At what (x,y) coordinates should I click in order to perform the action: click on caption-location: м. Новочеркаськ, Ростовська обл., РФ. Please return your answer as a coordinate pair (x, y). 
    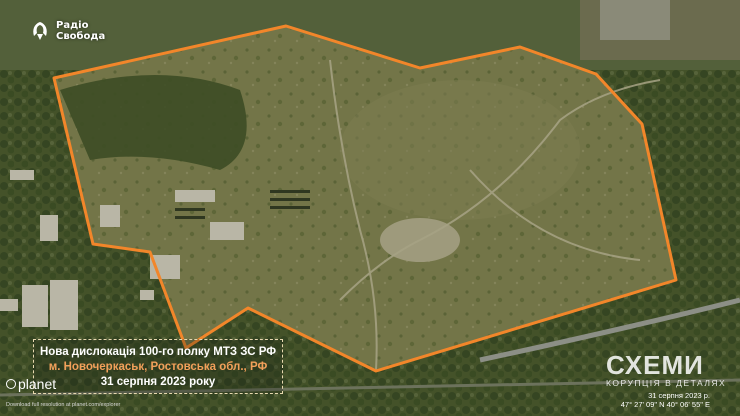
    Looking at the image, I should click on (158, 367).